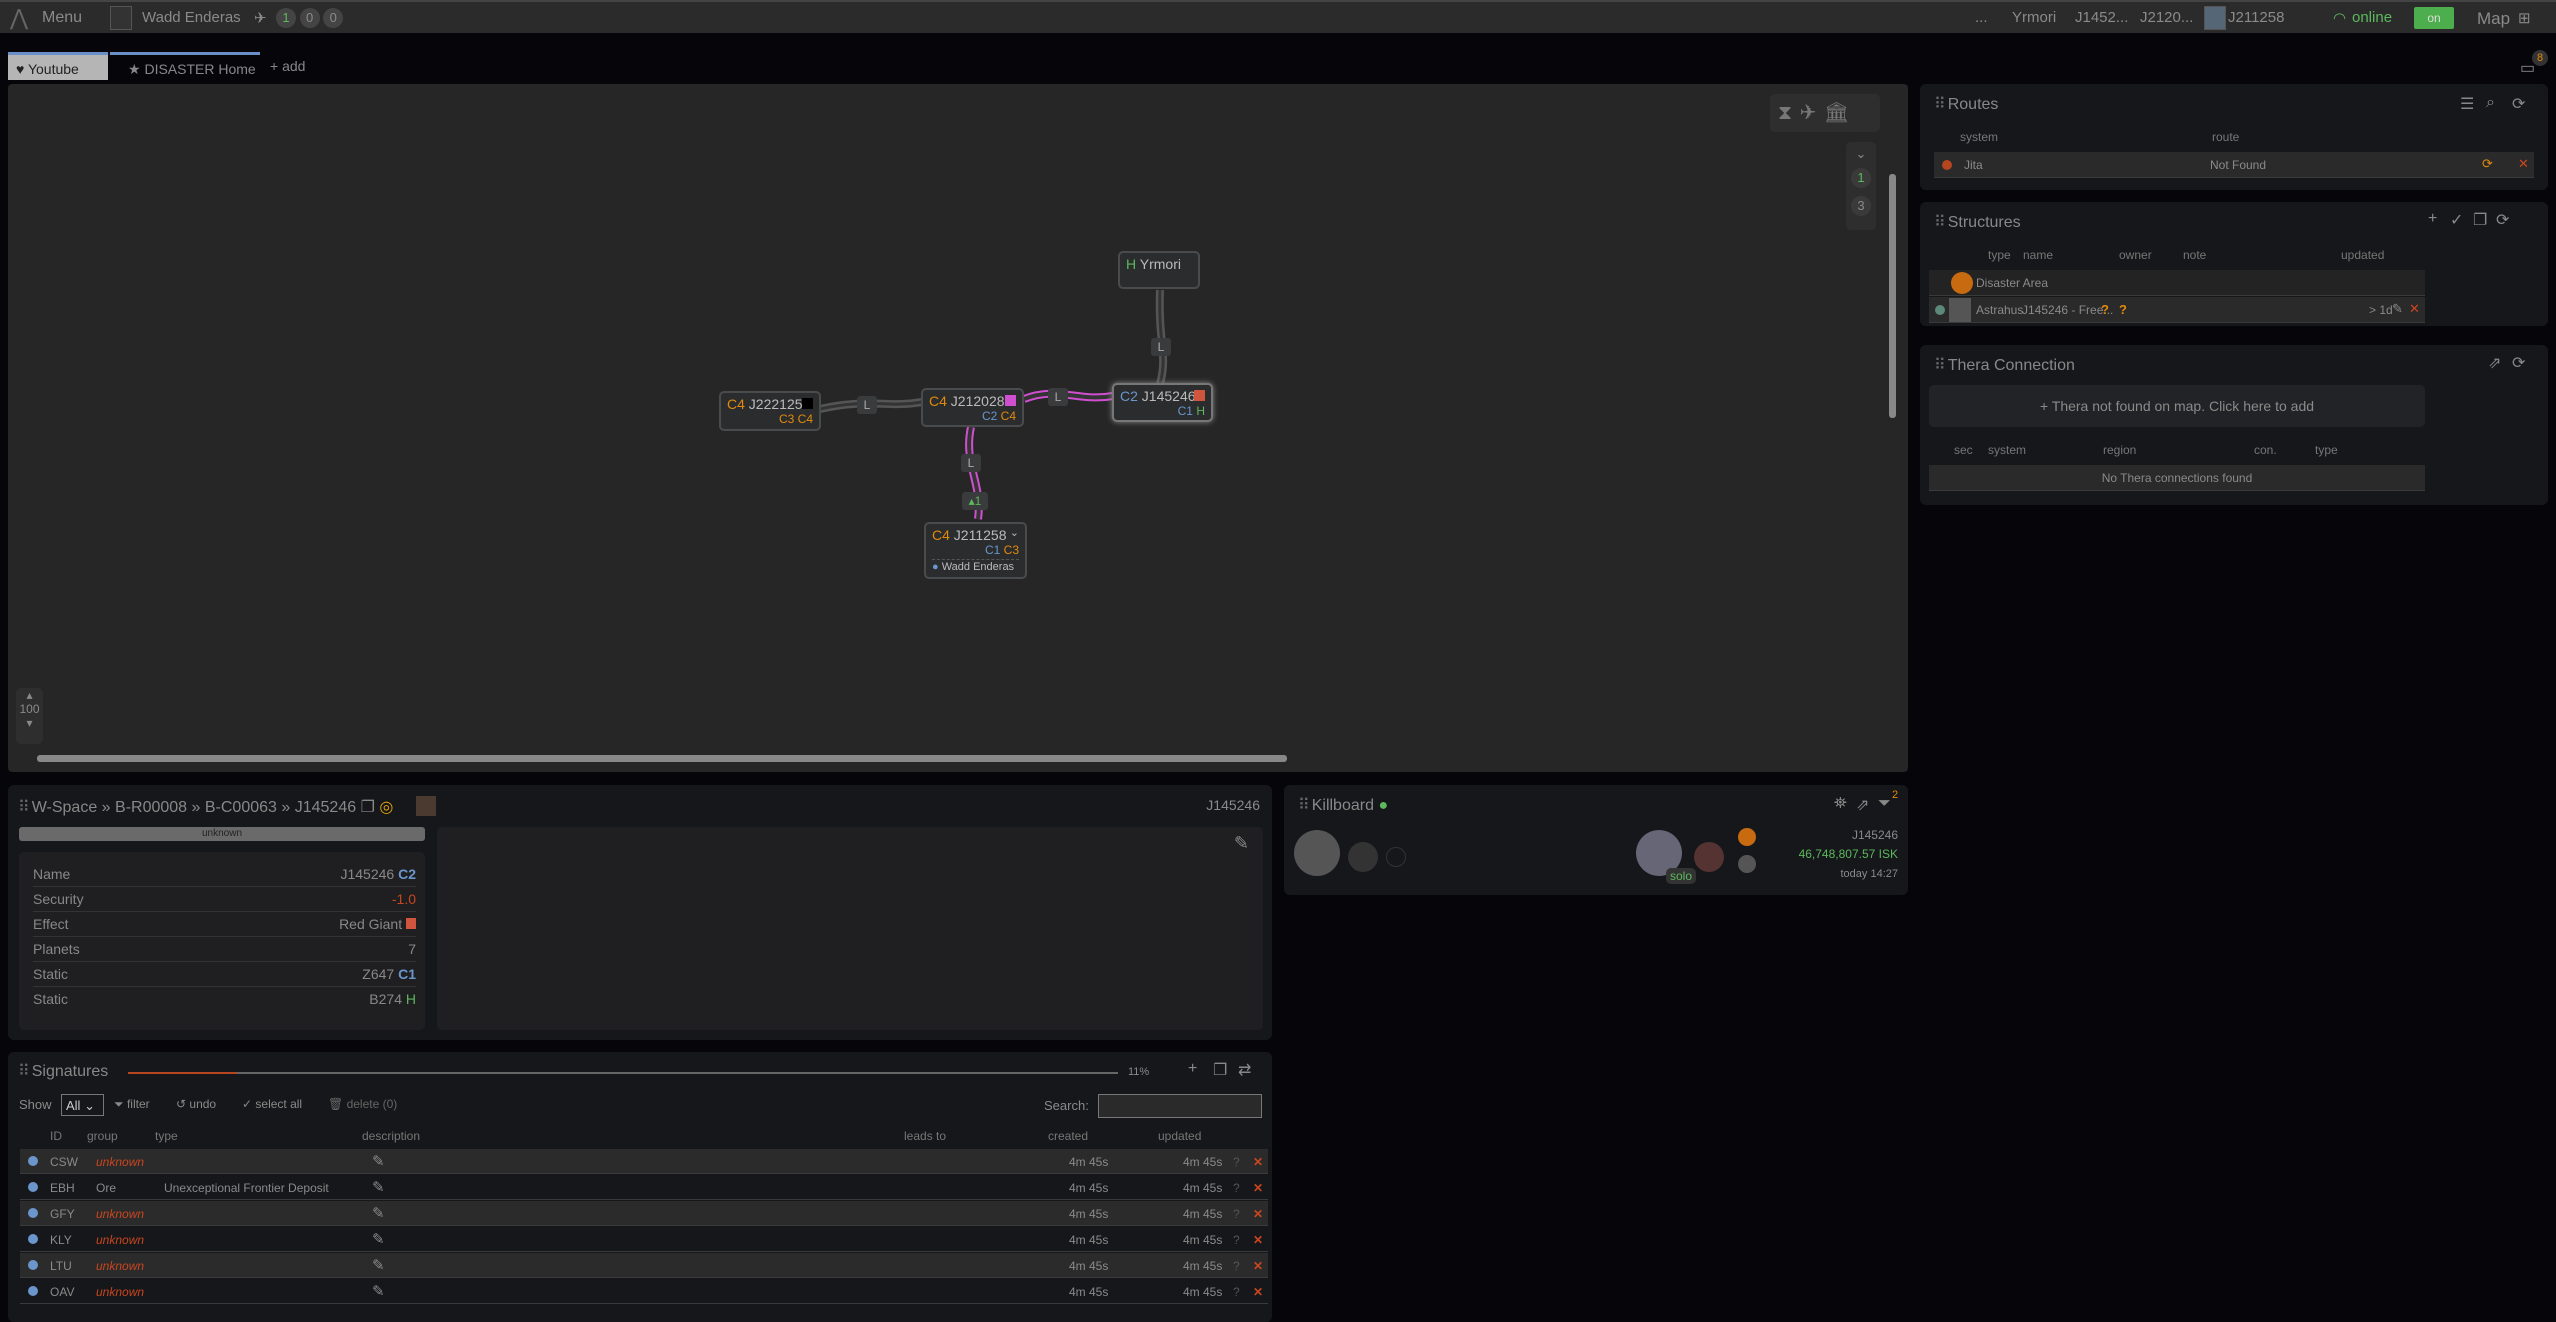 The width and height of the screenshot is (2556, 1322). Describe the element at coordinates (2034, 17) in the screenshot. I see `breadcrumb-item: Yrmori` at that location.